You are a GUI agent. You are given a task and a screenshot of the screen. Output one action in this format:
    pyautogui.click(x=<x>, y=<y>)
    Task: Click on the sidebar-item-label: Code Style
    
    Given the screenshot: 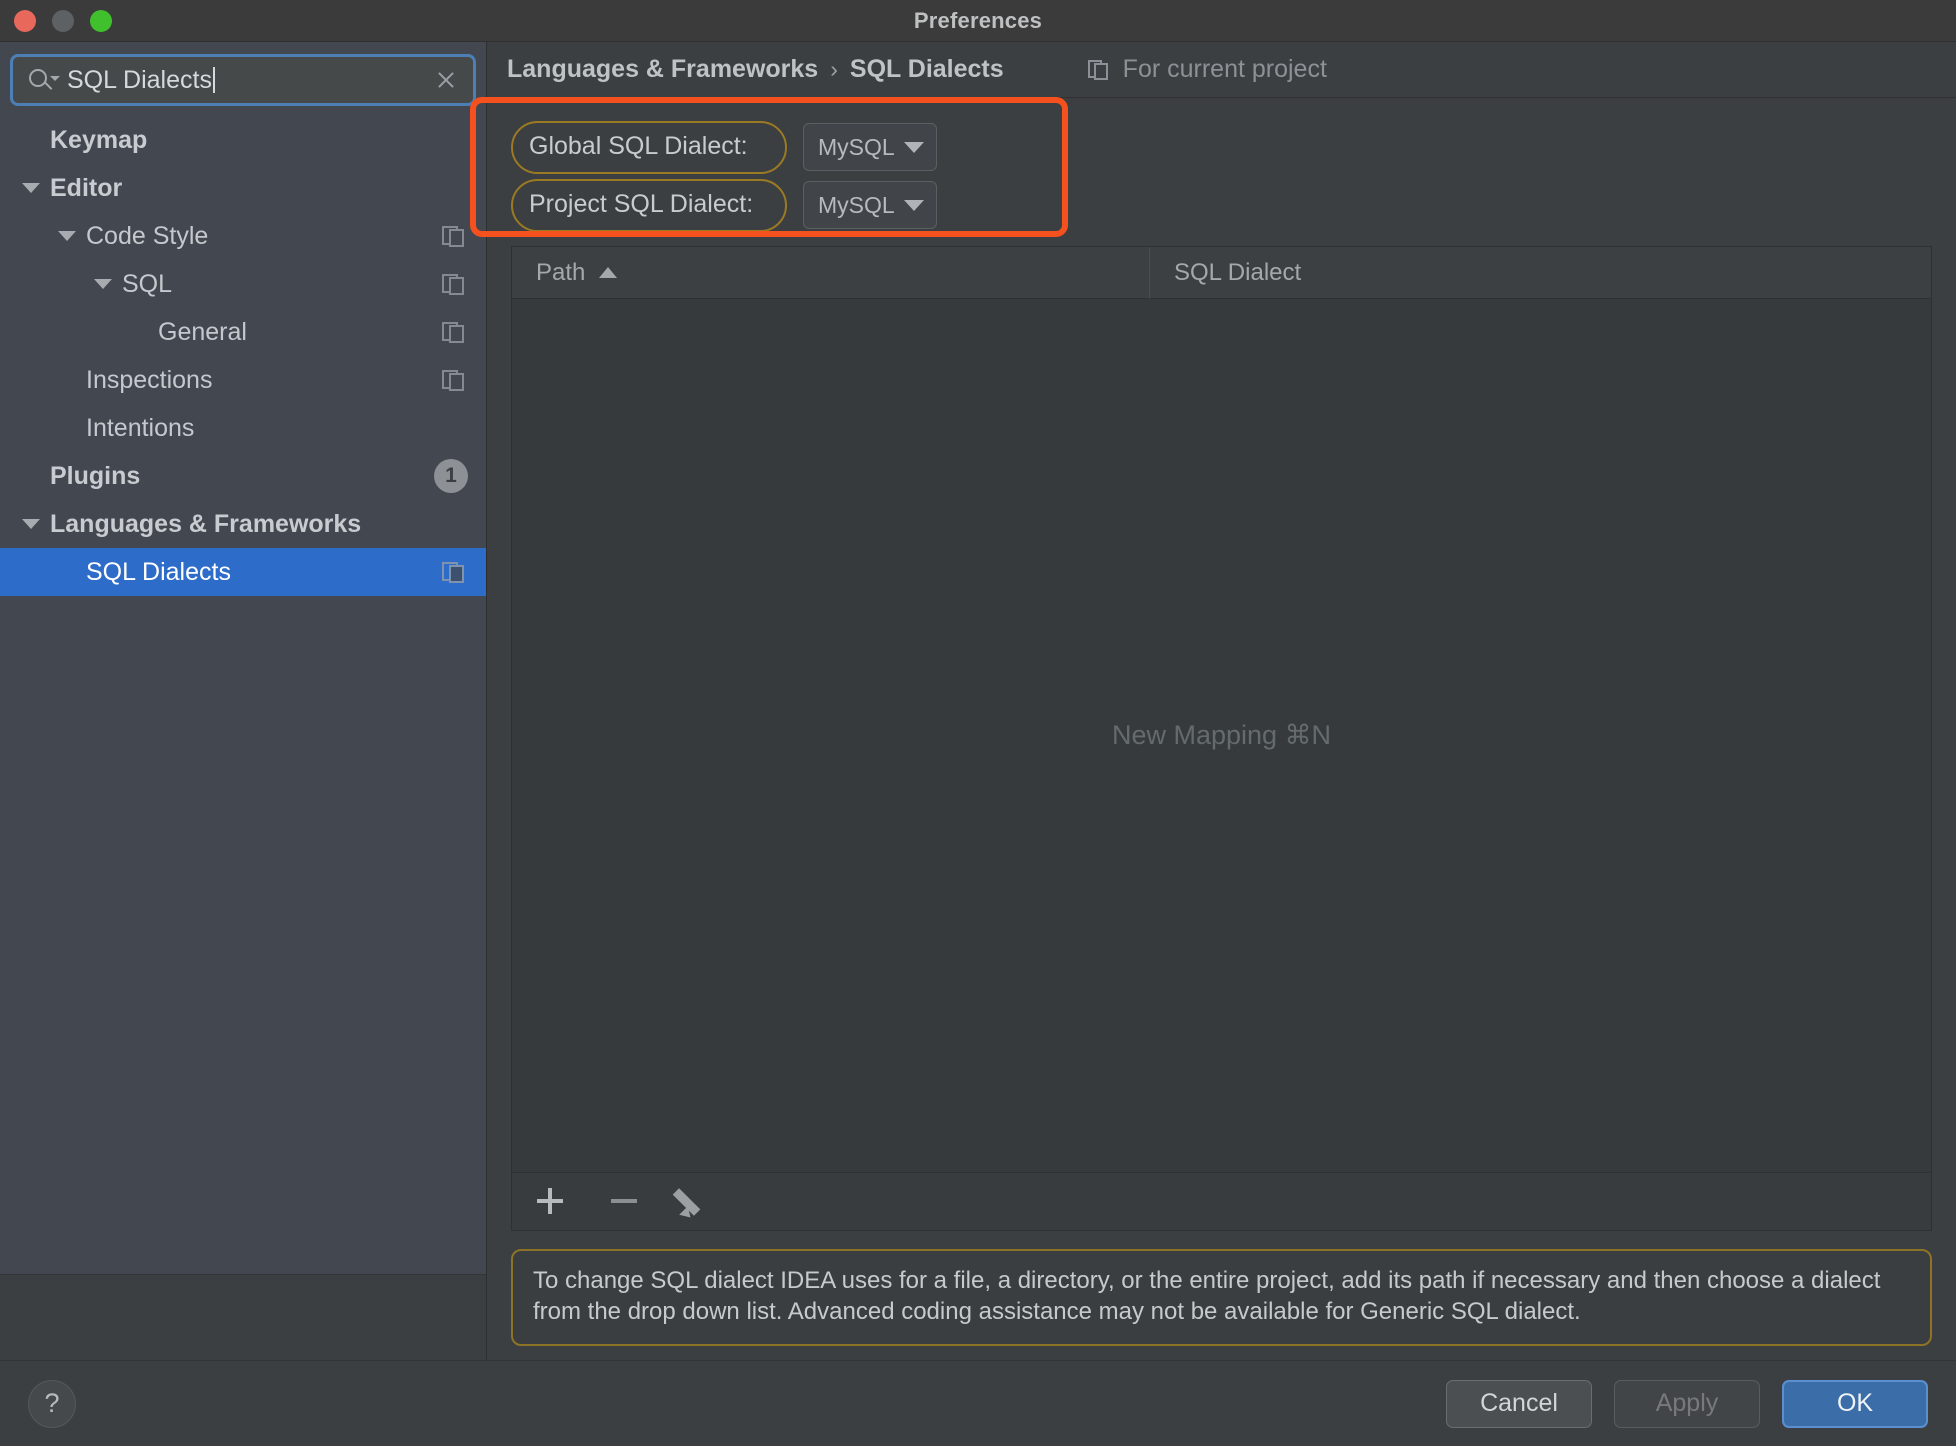 What is the action you would take?
    pyautogui.click(x=147, y=235)
    